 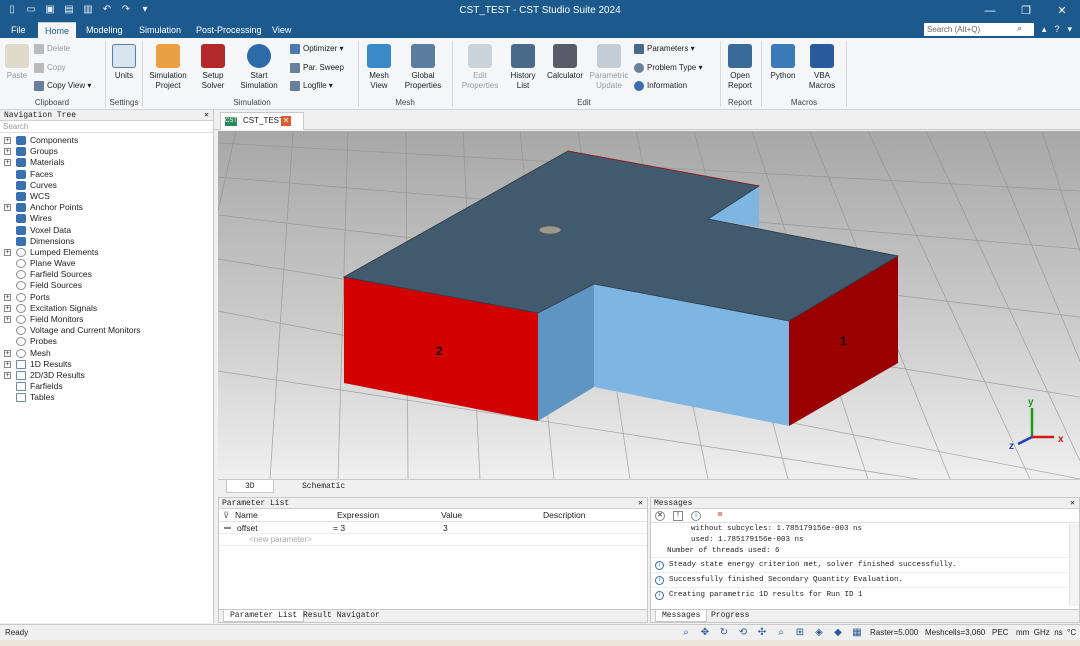 What do you see at coordinates (1056, 29) in the screenshot?
I see `help-icon: ?` at bounding box center [1056, 29].